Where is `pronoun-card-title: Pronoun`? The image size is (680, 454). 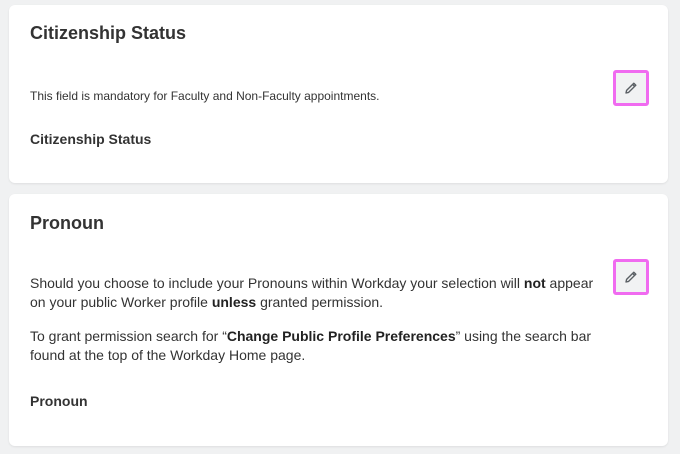 pronoun-card-title: Pronoun is located at coordinates (67, 223).